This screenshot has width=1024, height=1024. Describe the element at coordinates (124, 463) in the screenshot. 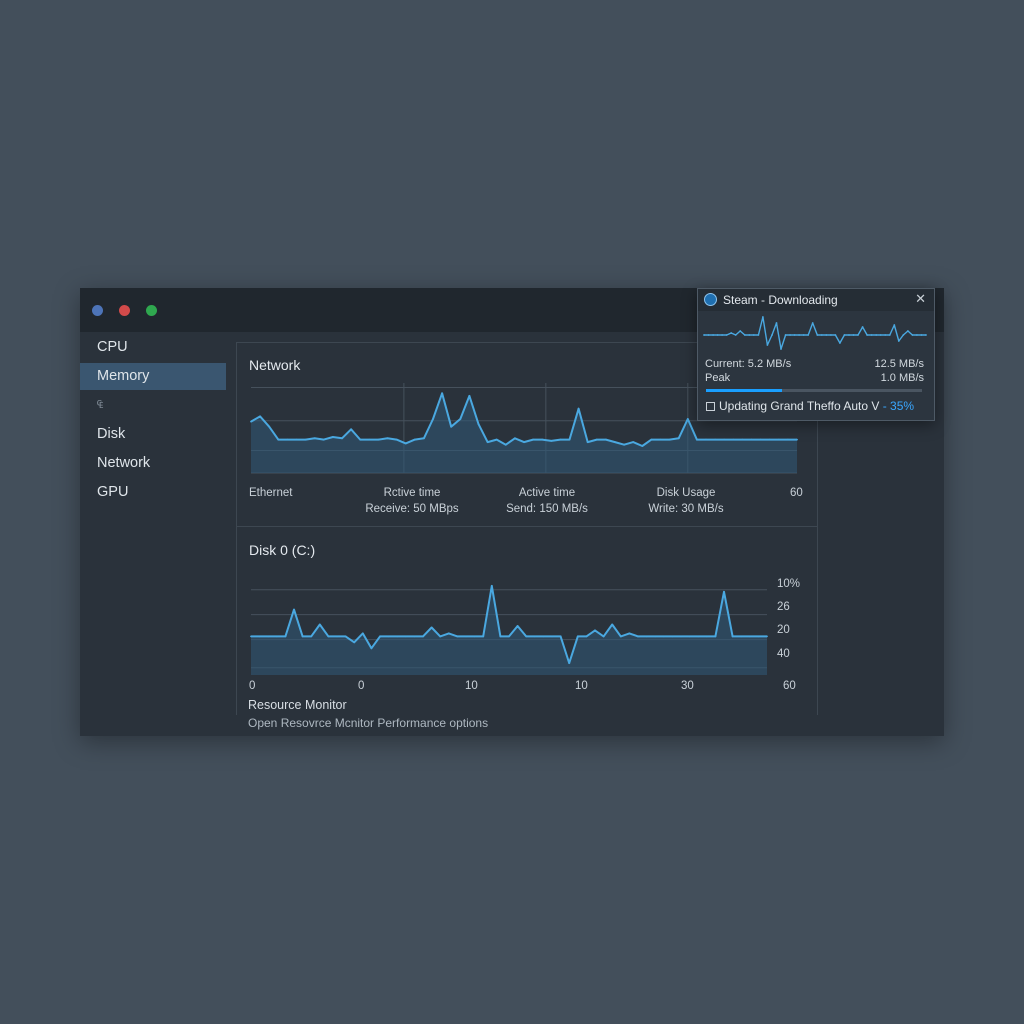

I see `sidebar-item-label: Network` at that location.